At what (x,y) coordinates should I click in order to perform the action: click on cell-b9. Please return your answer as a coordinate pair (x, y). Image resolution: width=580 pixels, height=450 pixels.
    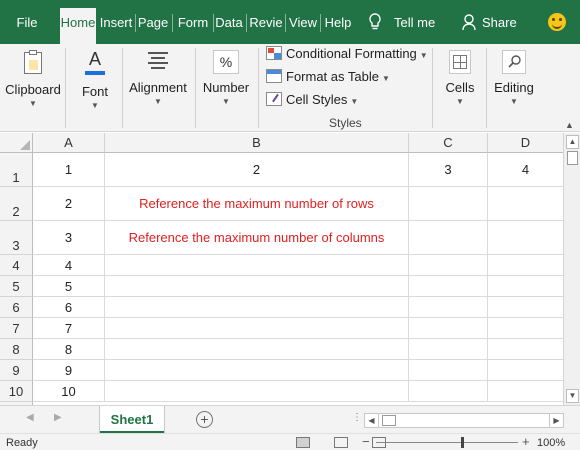
    Looking at the image, I should click on (257, 370).